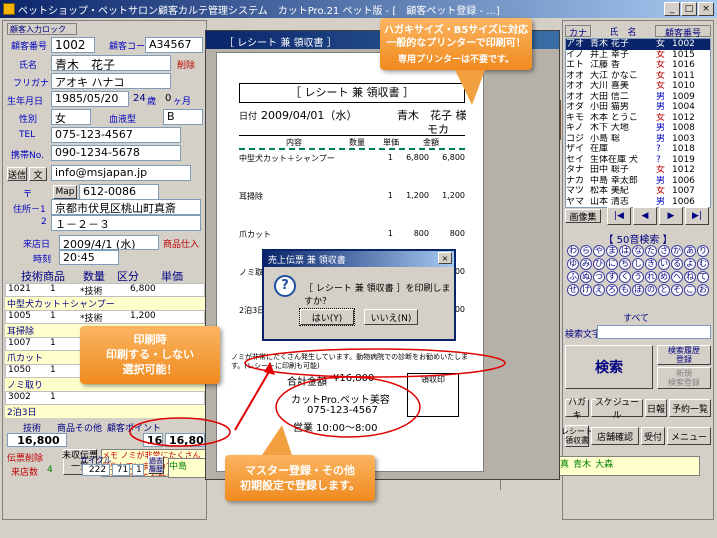 The height and width of the screenshot is (538, 717). What do you see at coordinates (180, 432) in the screenshot?
I see `memo-highlight` at bounding box center [180, 432].